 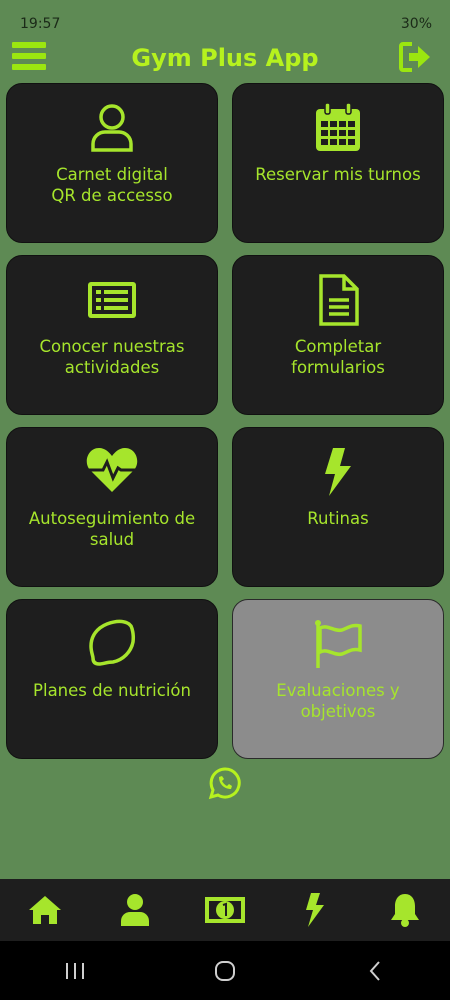 I want to click on nav-notifications, so click(x=405, y=910).